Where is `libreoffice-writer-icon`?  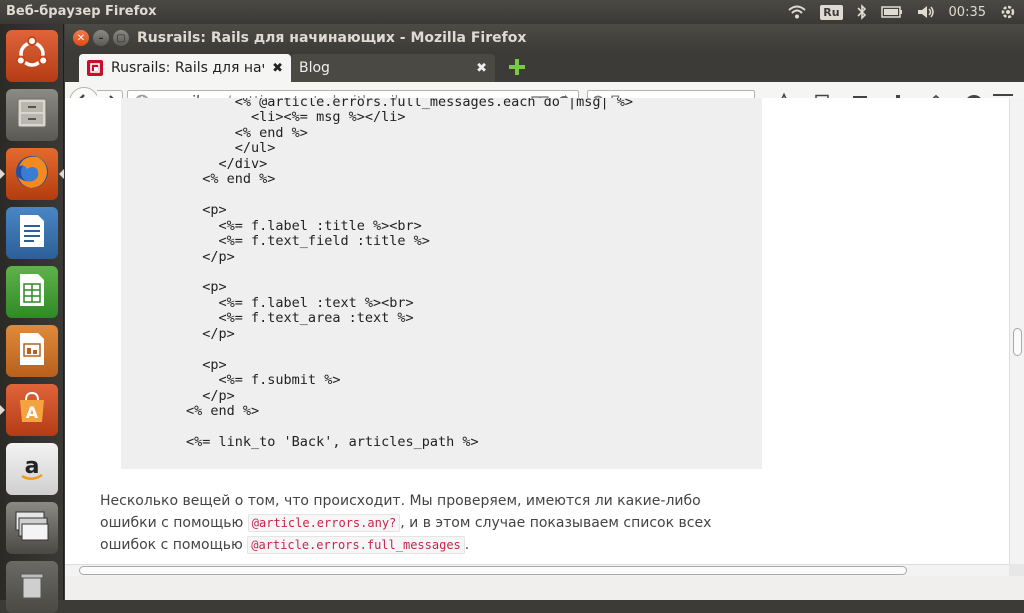
libreoffice-writer-icon is located at coordinates (32, 233).